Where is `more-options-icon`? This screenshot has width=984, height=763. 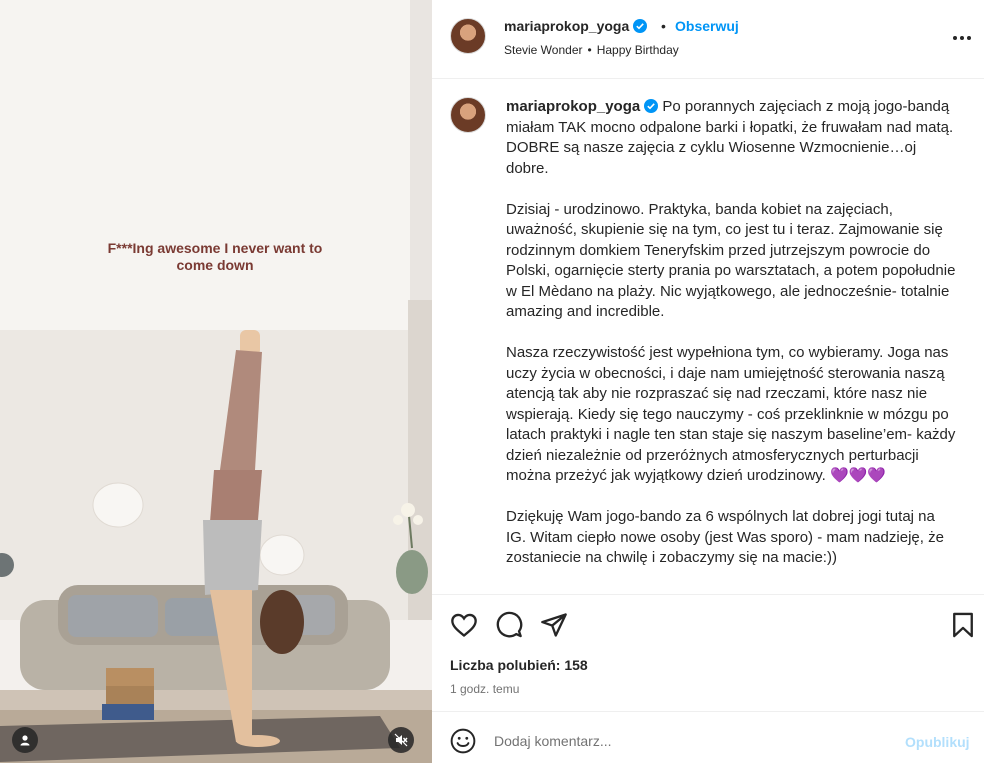 more-options-icon is located at coordinates (962, 38).